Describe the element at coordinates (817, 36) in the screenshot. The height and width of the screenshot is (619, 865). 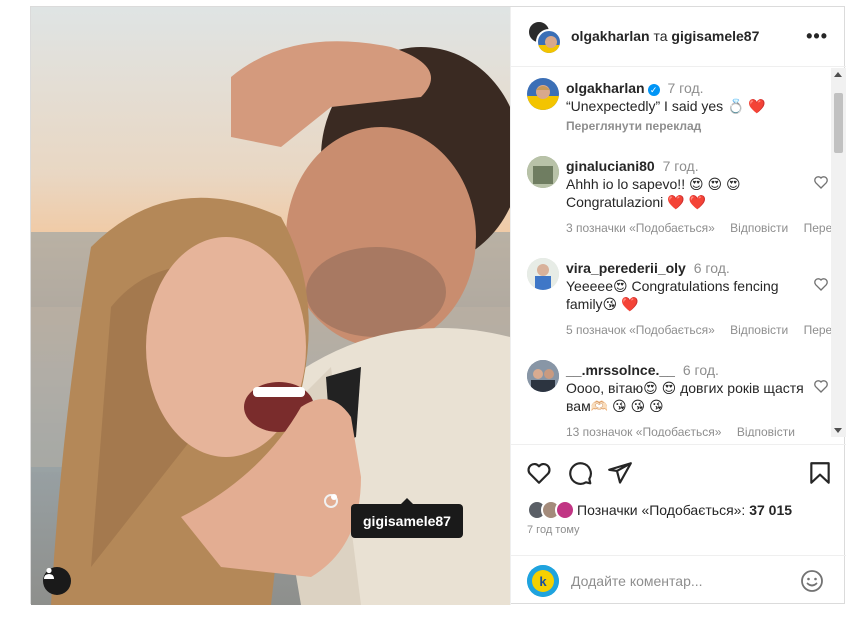
I see `more-icon: •••` at that location.